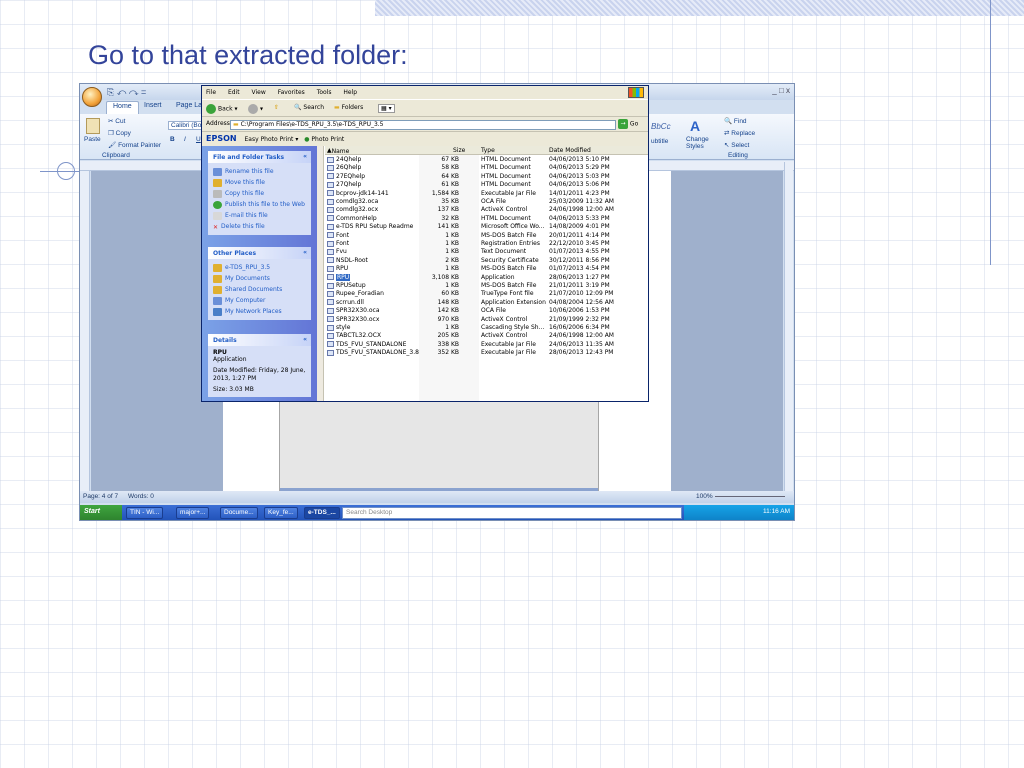  I want to click on zoom-slider, so click(750, 496).